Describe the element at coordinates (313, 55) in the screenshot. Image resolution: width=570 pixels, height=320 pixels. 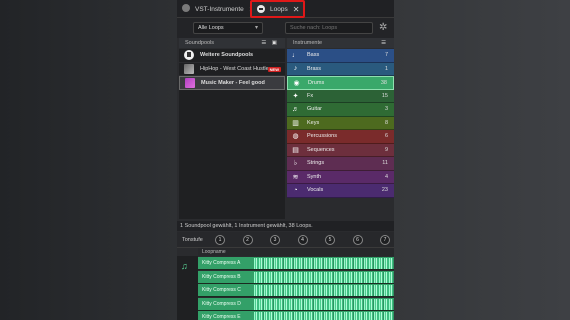
I see `instrument-label: Bass` at that location.